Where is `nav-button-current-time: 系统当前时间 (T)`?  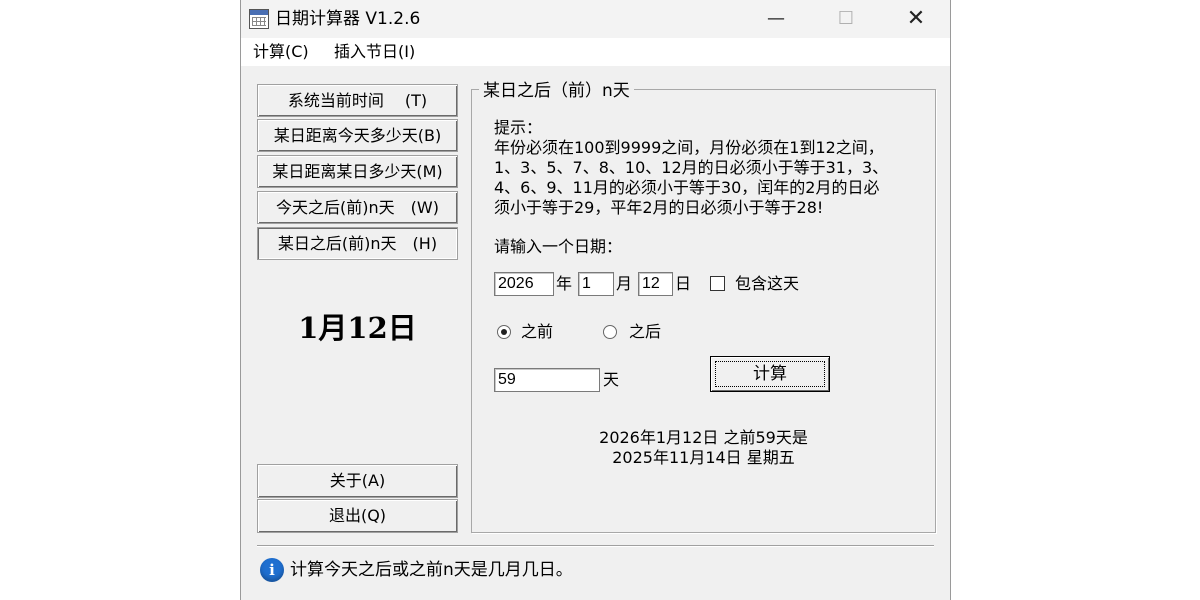
nav-button-current-time: 系统当前时间 (T) is located at coordinates (357, 100).